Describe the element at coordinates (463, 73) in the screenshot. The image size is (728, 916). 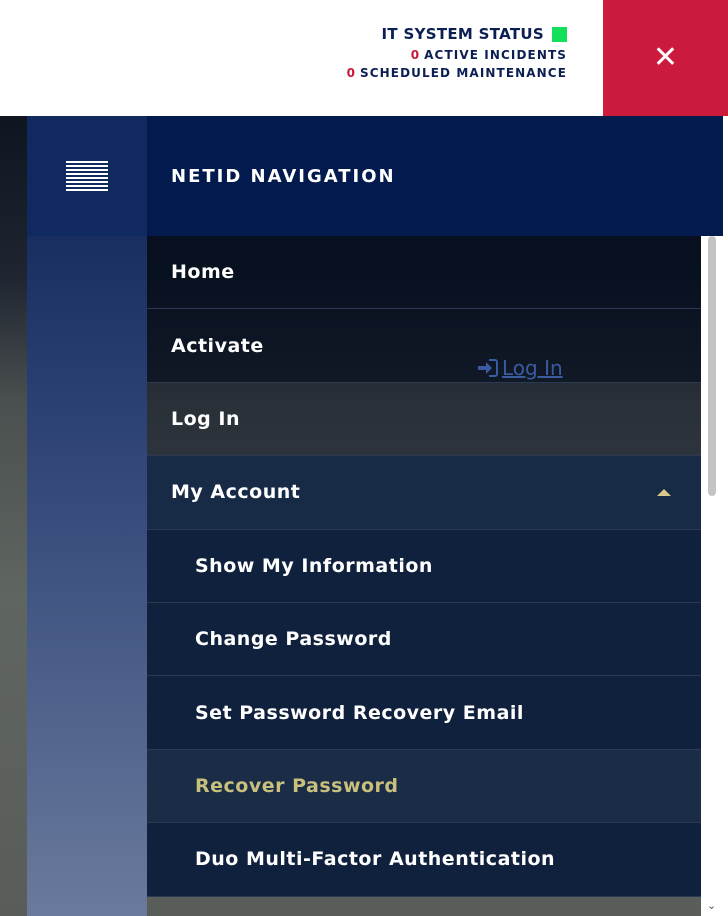
I see `maintenance-label: SCHEDULED MAINTENANCE` at that location.